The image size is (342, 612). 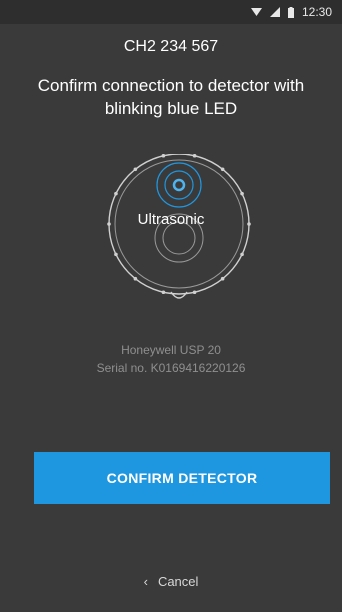 What do you see at coordinates (290, 12) in the screenshot?
I see `battery-icon` at bounding box center [290, 12].